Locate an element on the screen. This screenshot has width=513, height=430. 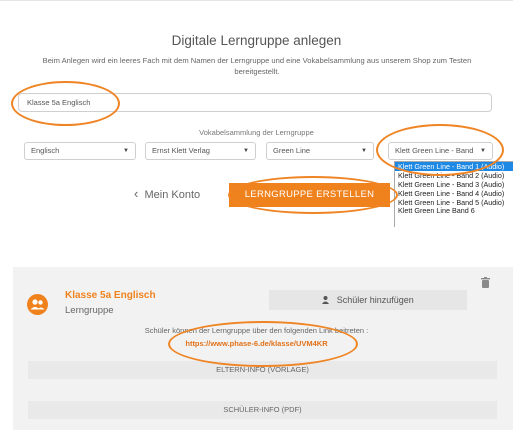
top-divider is located at coordinates (256, 0).